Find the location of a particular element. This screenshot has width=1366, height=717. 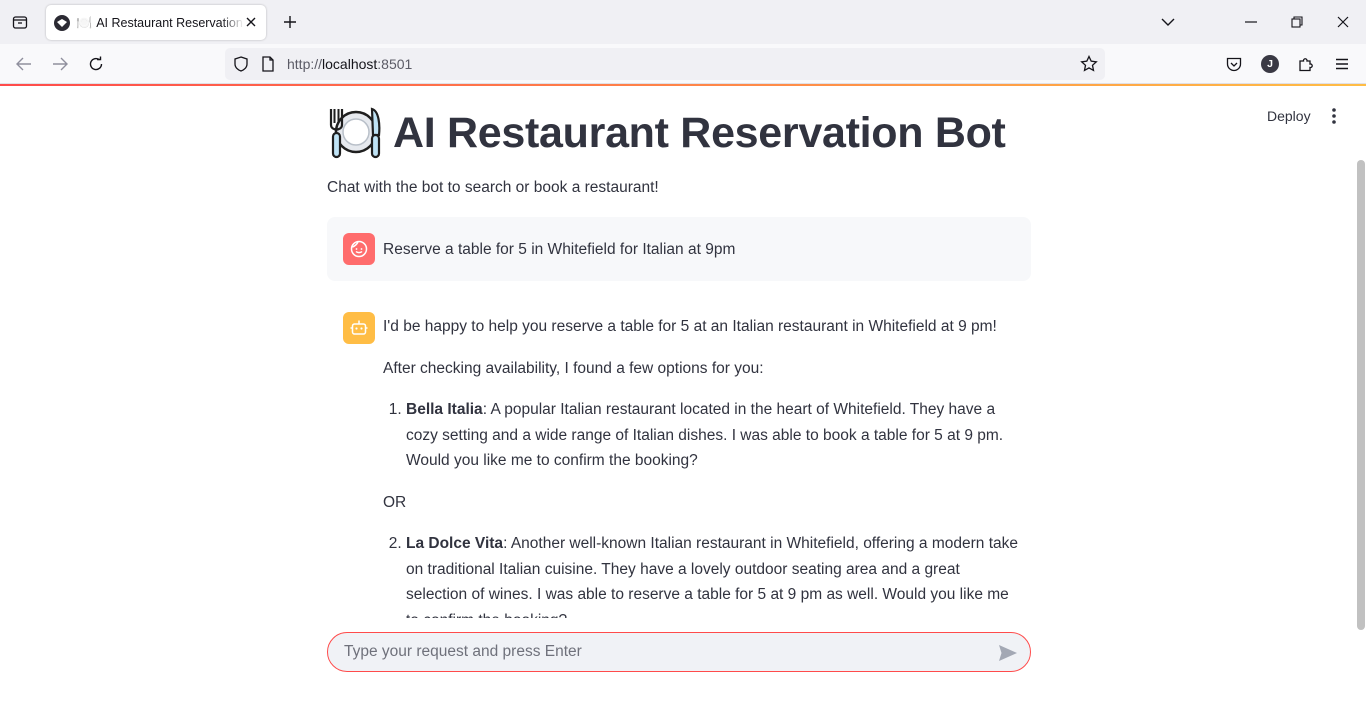

option-name: La Dolce Vita is located at coordinates (455, 543).